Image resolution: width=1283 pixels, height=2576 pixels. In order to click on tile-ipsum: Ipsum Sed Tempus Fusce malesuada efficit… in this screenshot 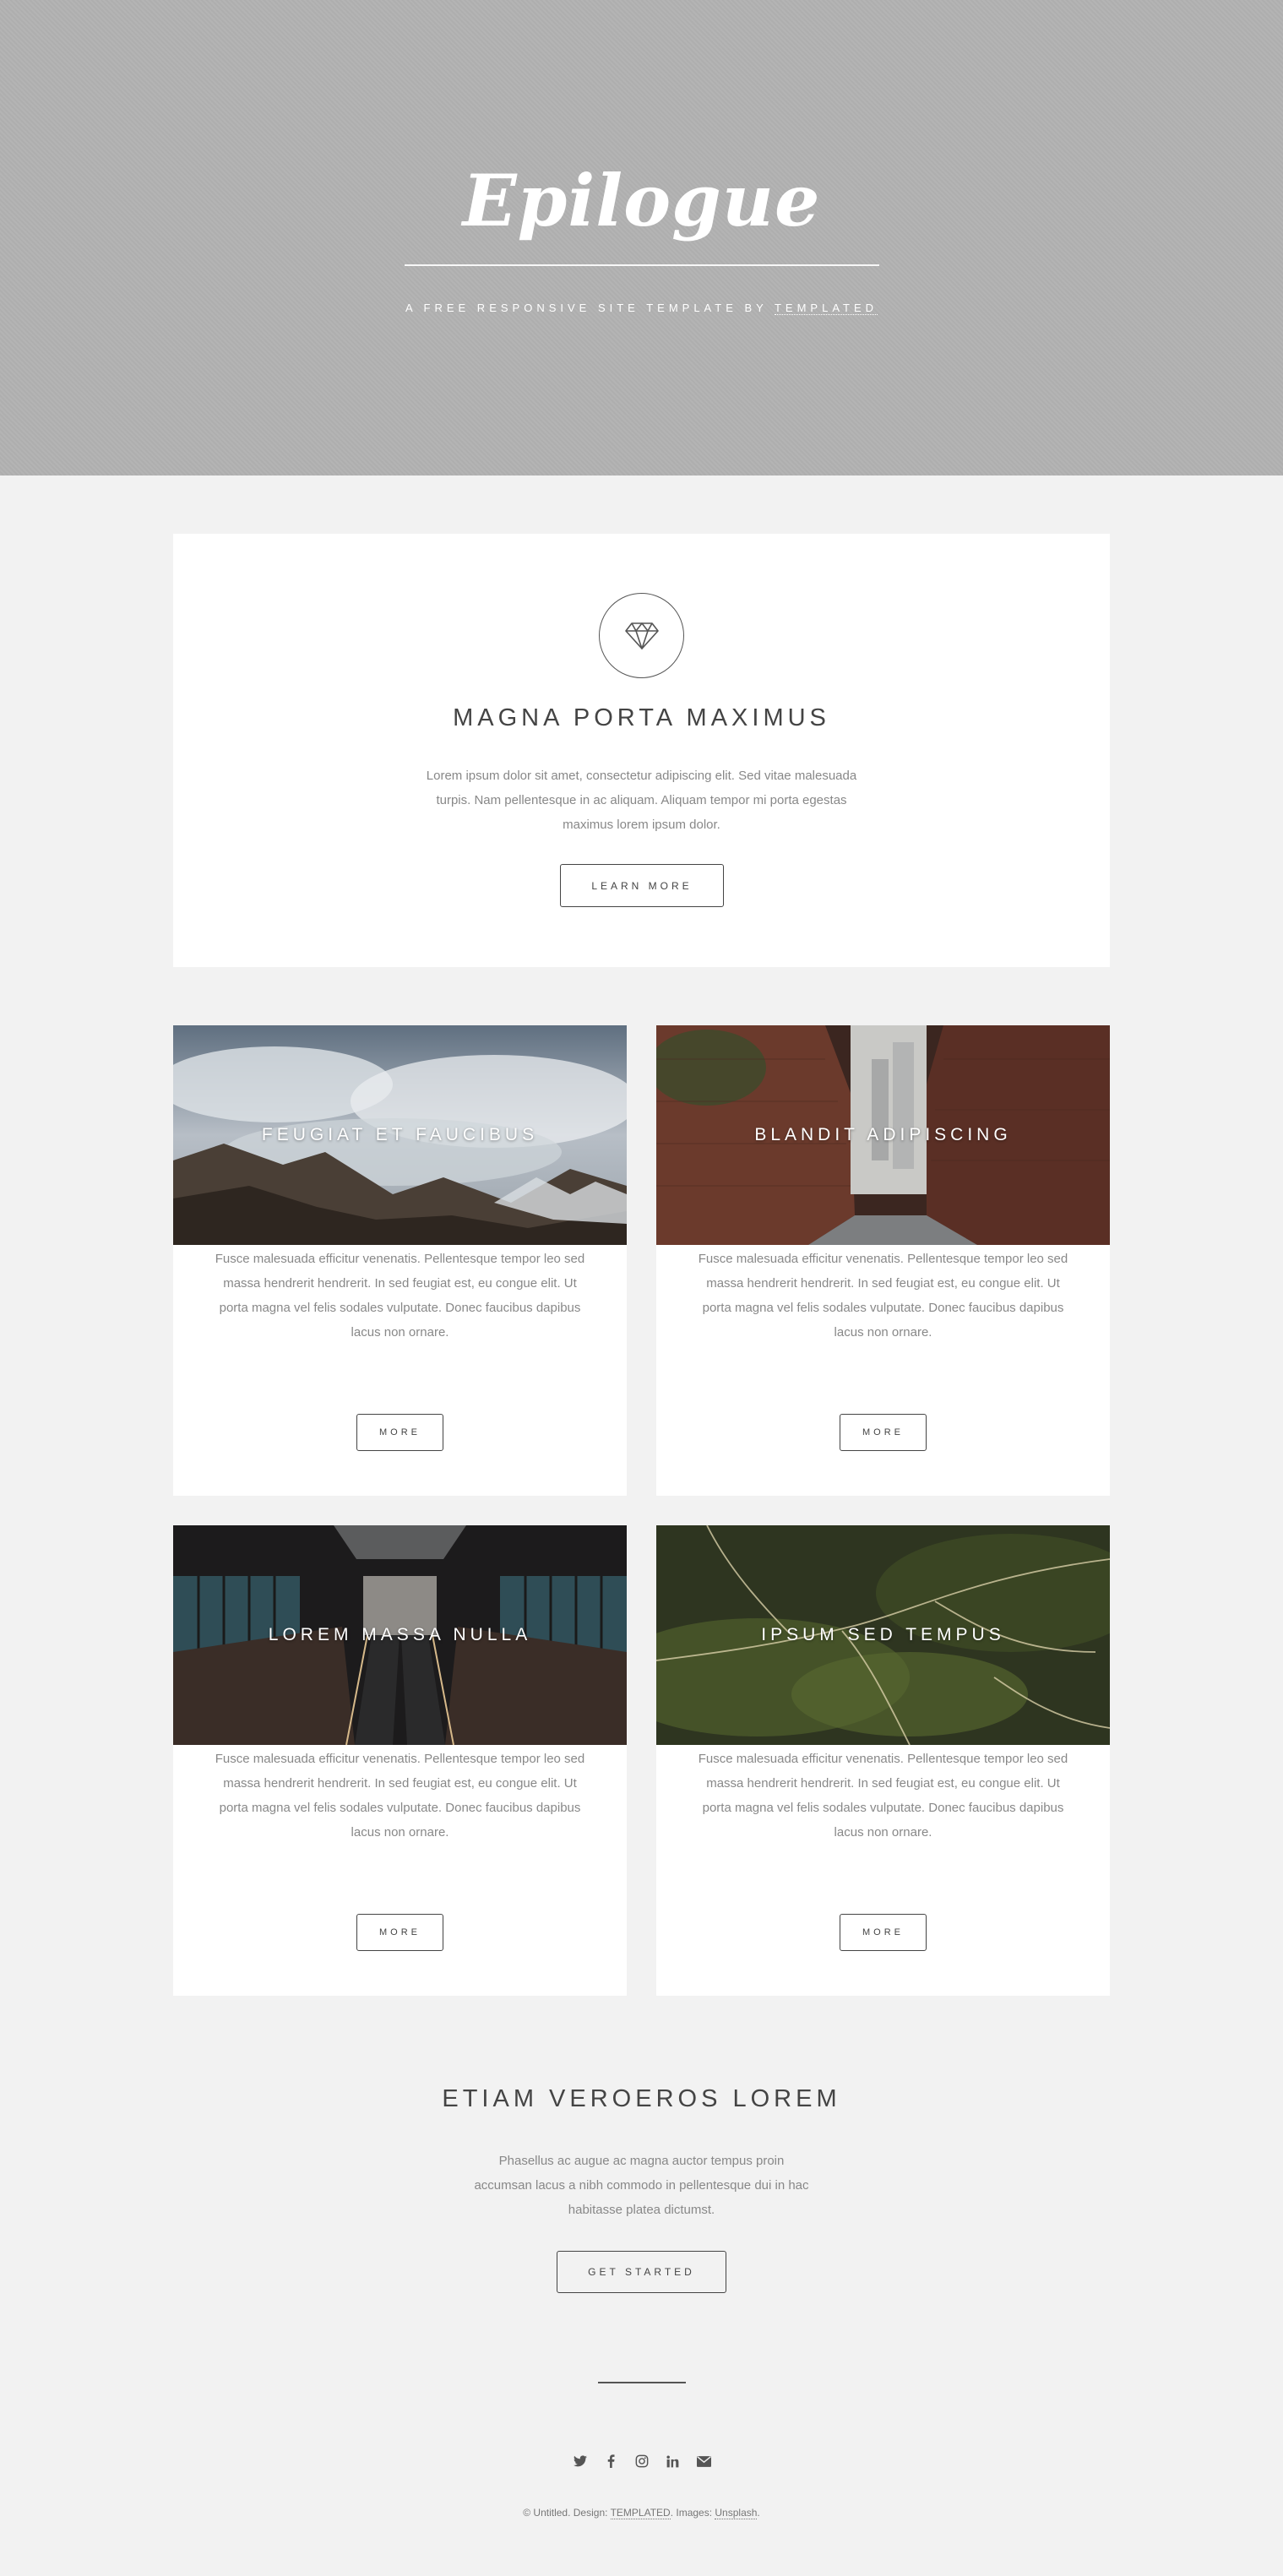, I will do `click(883, 1760)`.